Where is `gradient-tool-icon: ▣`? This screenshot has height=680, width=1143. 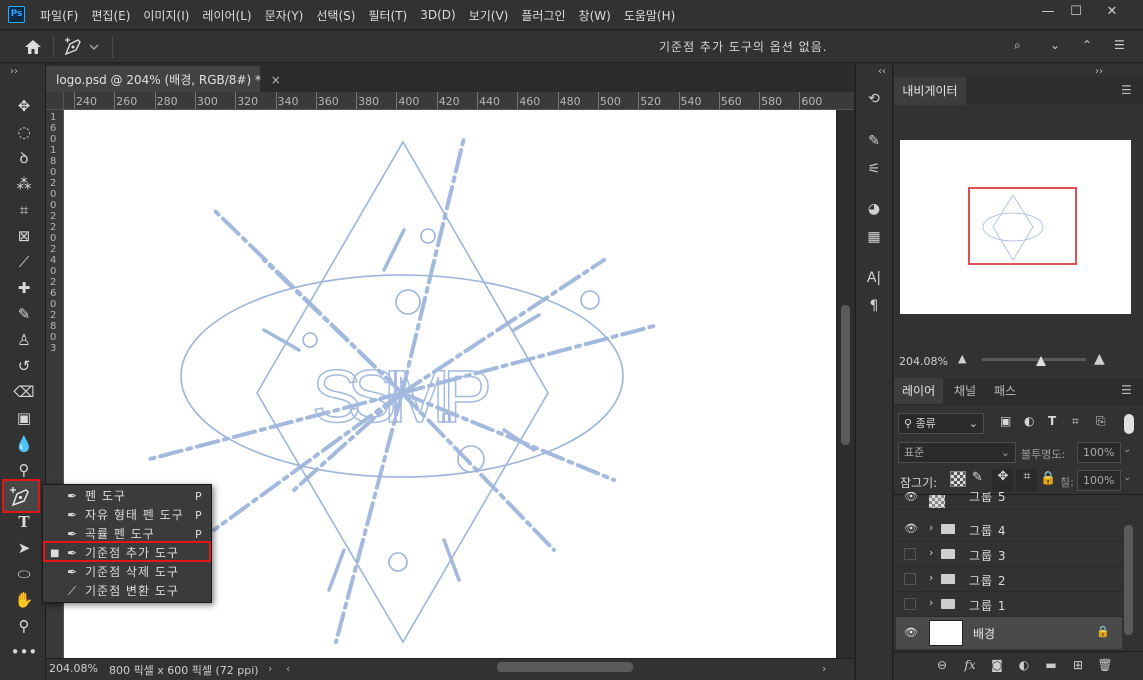
gradient-tool-icon: ▣ is located at coordinates (24, 418).